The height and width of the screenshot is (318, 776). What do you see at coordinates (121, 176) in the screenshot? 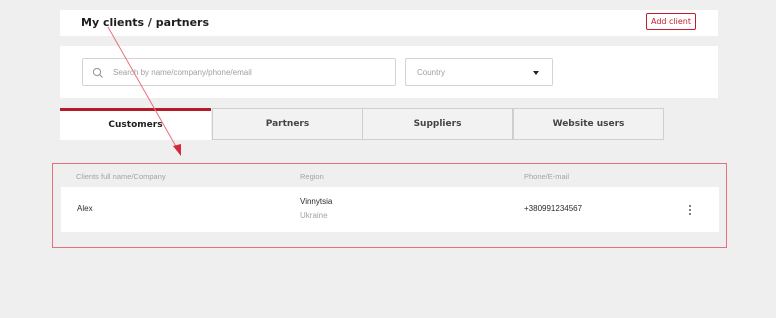
I see `column-header-name: Clients full name/Company` at bounding box center [121, 176].